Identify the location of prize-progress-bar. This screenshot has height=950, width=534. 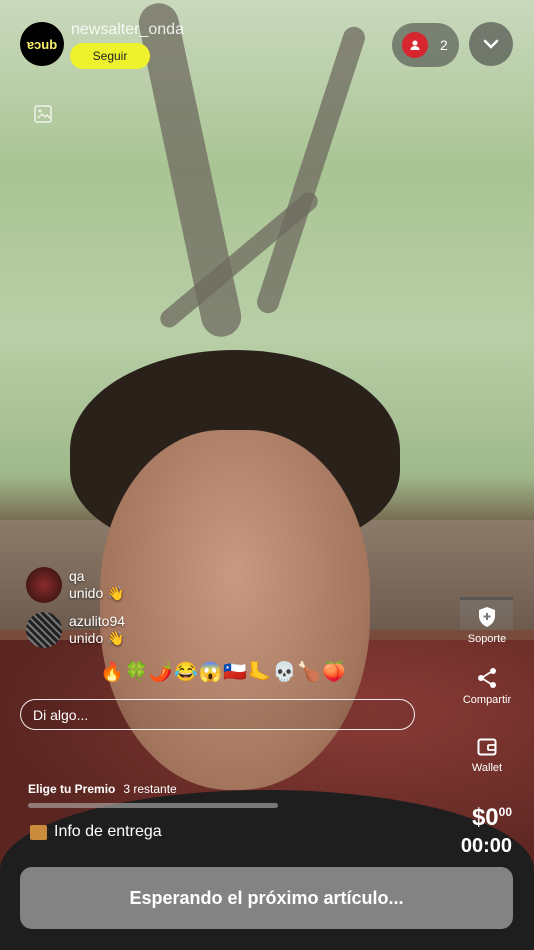
(153, 805).